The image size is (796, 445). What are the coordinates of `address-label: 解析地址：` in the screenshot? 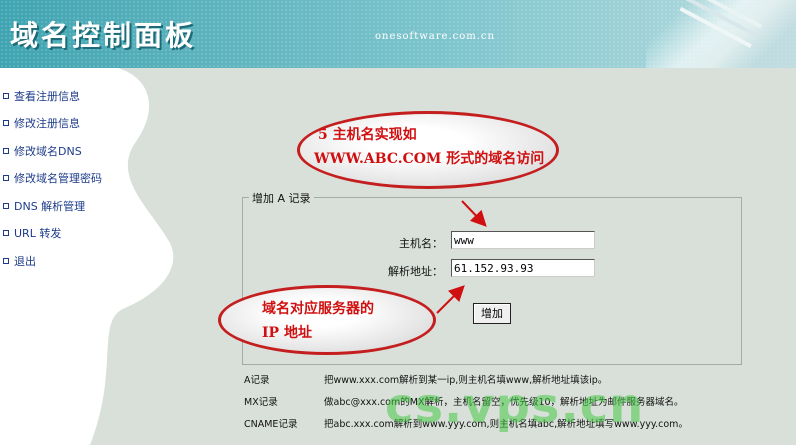 It's located at (415, 271).